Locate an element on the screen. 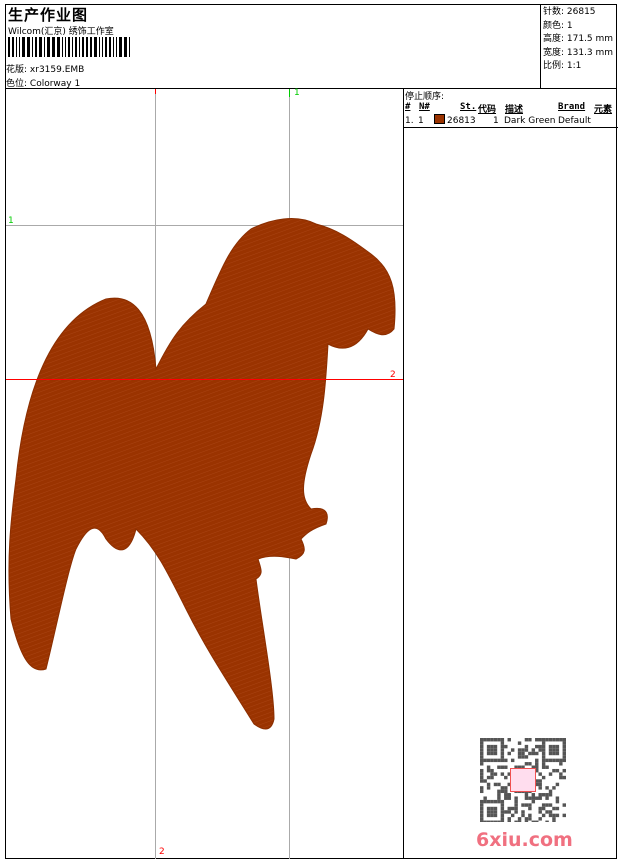  colorway-value: Colorway 1 is located at coordinates (55, 84).